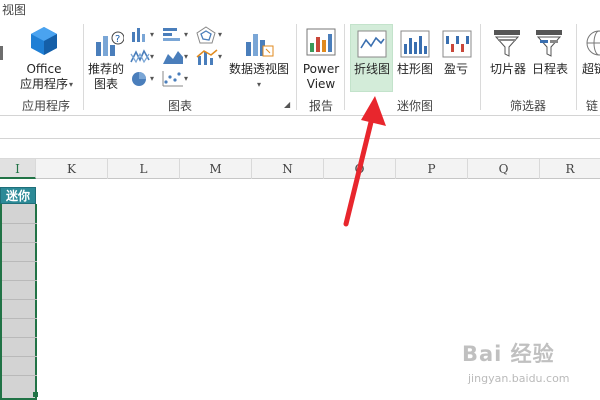 The width and height of the screenshot is (600, 400). What do you see at coordinates (259, 84) in the screenshot?
I see `pivot-chart-dropdown-icon: ▾` at bounding box center [259, 84].